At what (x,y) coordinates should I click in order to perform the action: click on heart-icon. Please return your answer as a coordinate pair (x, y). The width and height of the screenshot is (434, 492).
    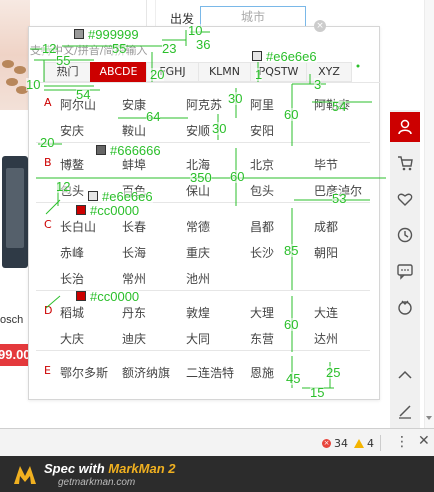
    Looking at the image, I should click on (405, 199).